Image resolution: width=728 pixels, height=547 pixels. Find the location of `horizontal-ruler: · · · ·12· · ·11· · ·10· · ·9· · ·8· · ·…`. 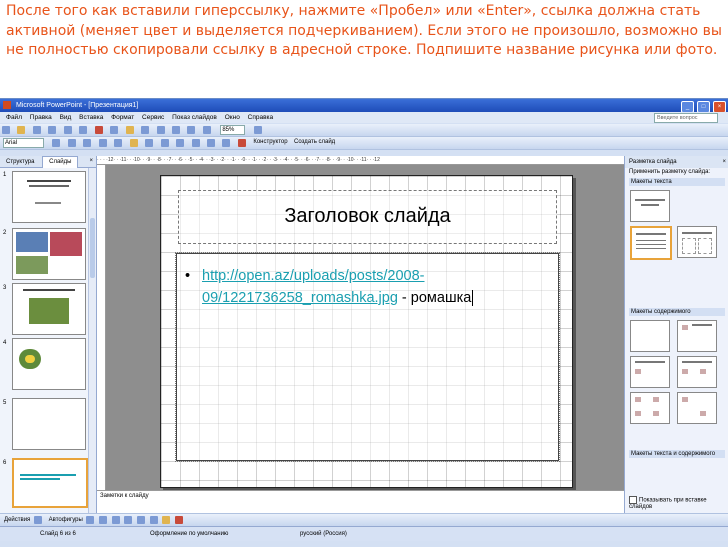

horizontal-ruler: · · · ·12· · ·11· · ·10· · ·9· · ·8· · ·… is located at coordinates (360, 160).